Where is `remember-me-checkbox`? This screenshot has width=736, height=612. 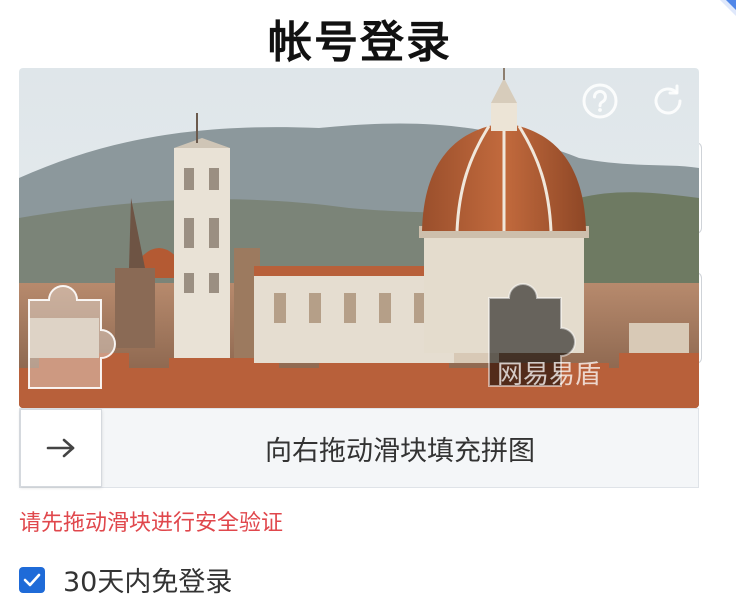
remember-me-checkbox is located at coordinates (32, 579).